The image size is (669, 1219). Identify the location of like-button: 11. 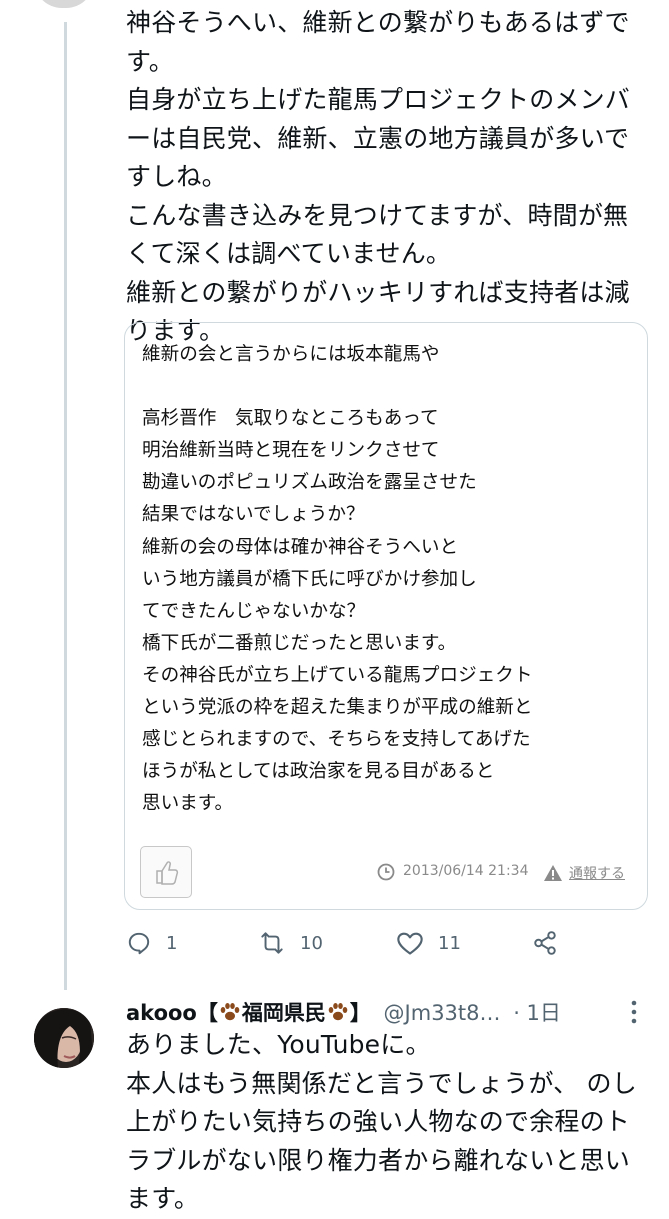
(428, 943).